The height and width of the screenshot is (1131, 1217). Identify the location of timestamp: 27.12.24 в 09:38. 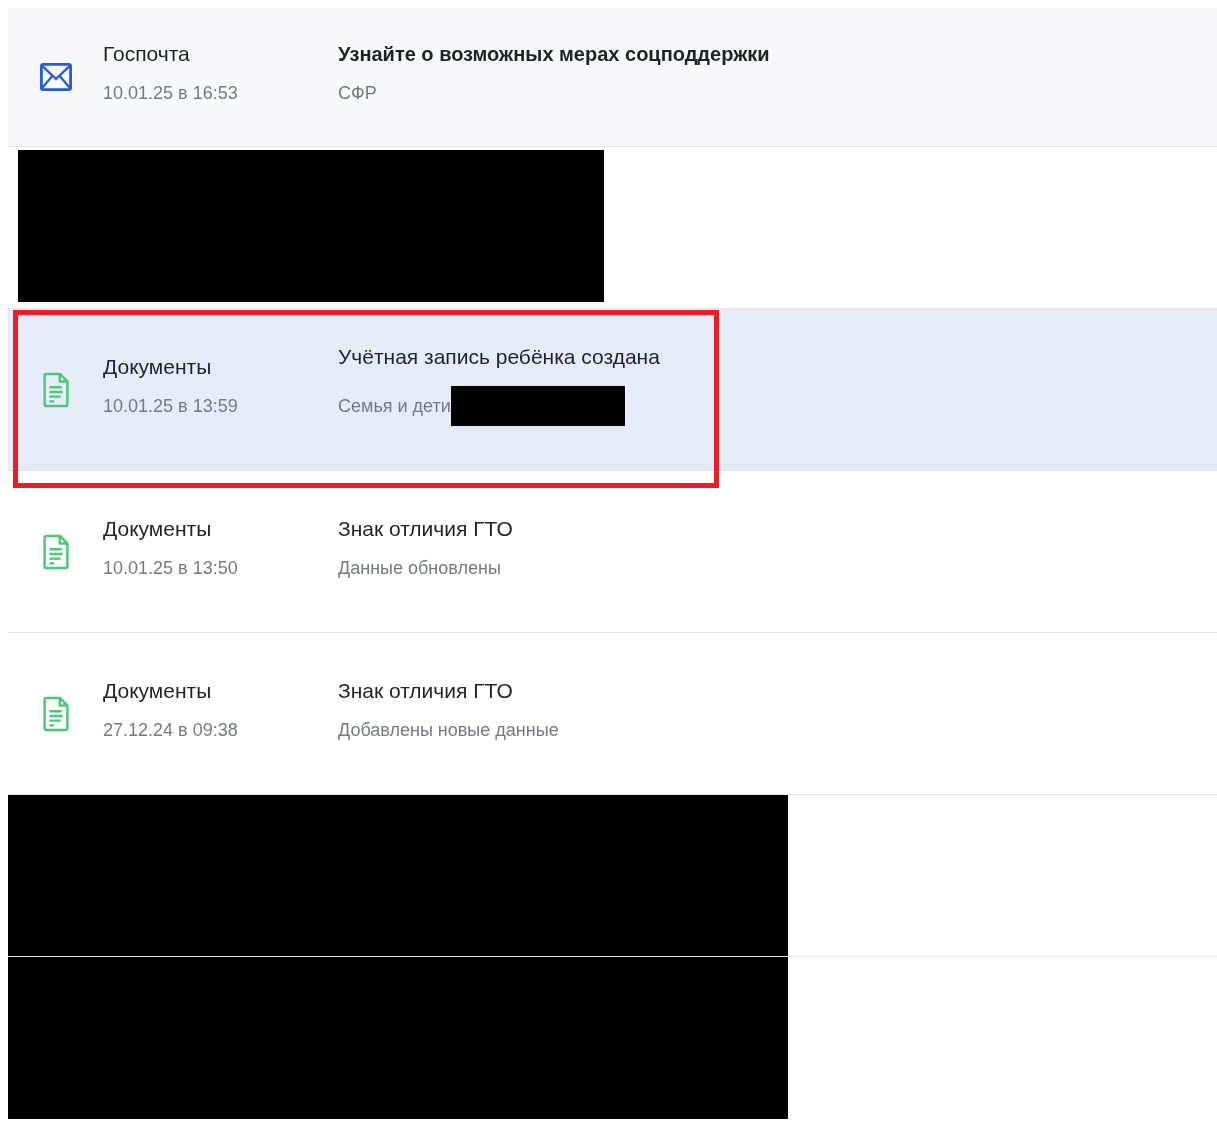
(171, 730).